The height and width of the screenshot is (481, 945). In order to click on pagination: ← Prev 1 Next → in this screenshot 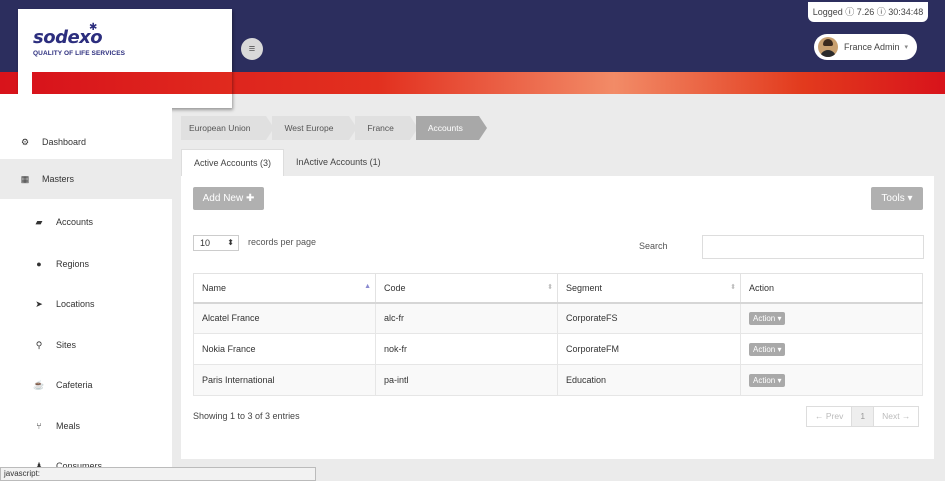, I will do `click(863, 416)`.